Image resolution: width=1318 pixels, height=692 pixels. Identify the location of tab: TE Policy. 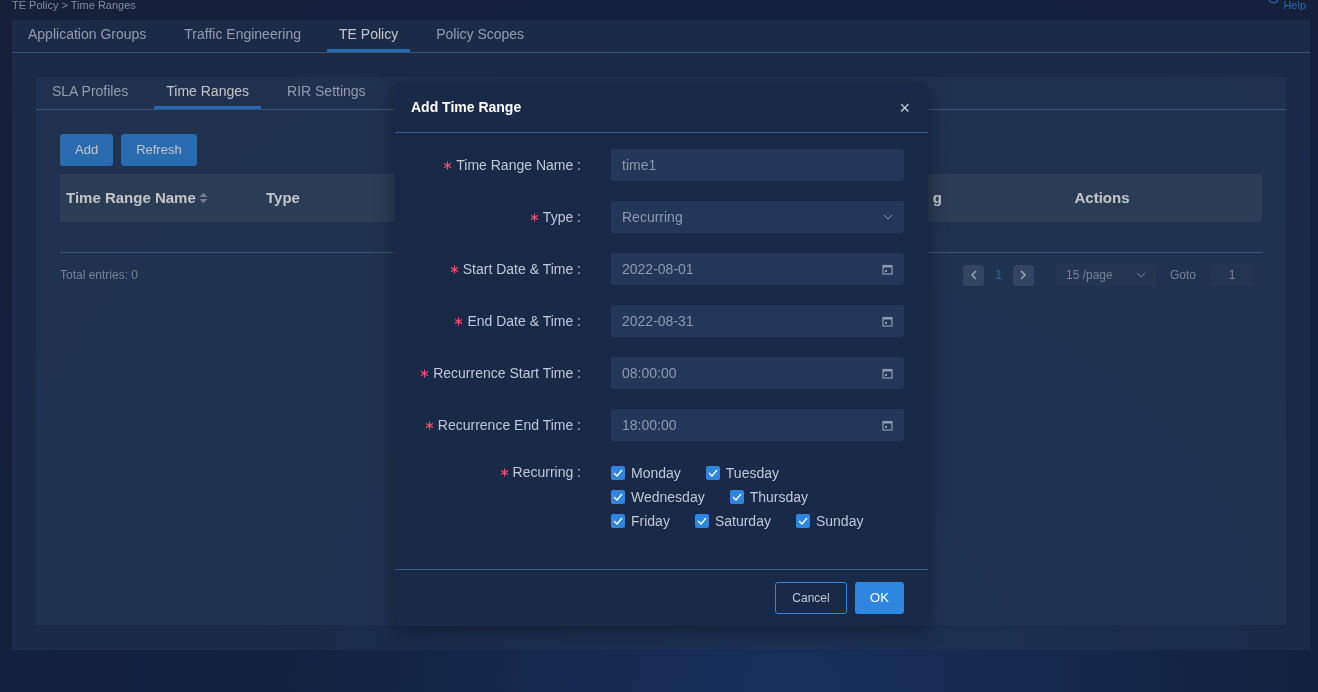
(369, 36).